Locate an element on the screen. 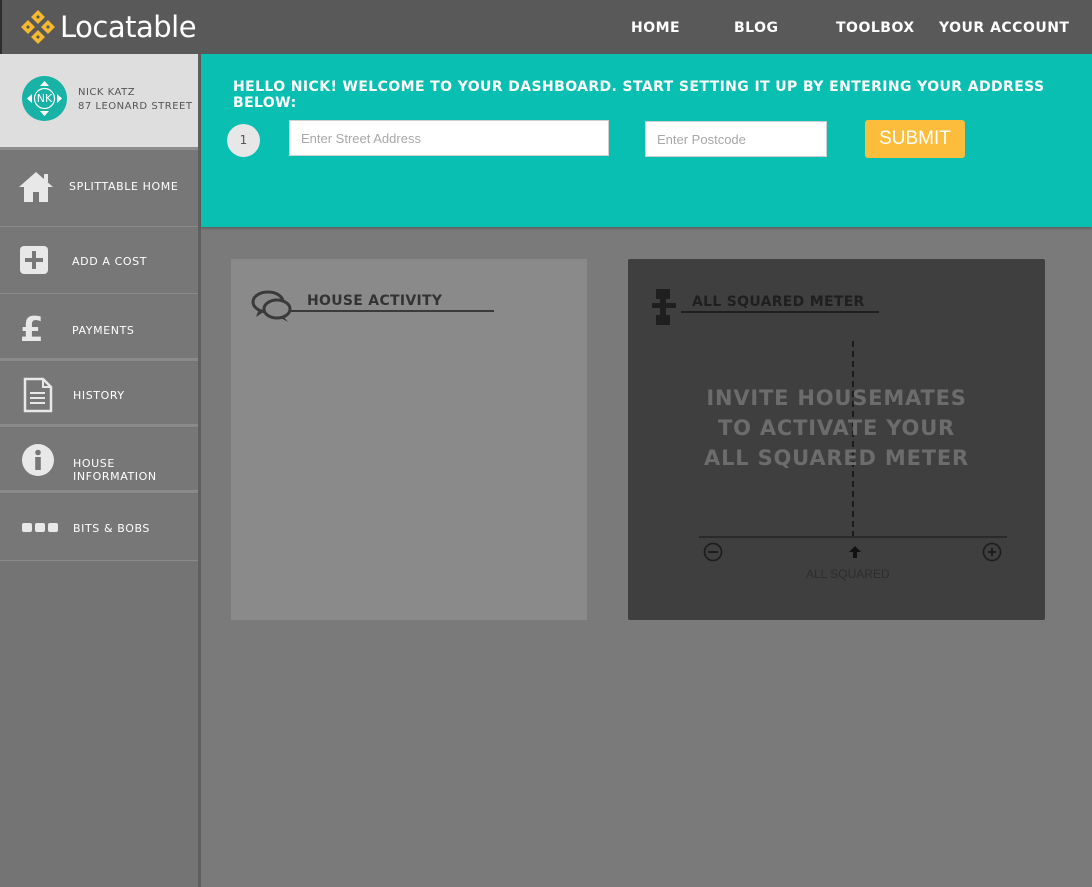 This screenshot has height=887, width=1092. sidebar-item-house-information: HOUSE INFORMATION is located at coordinates (100, 460).